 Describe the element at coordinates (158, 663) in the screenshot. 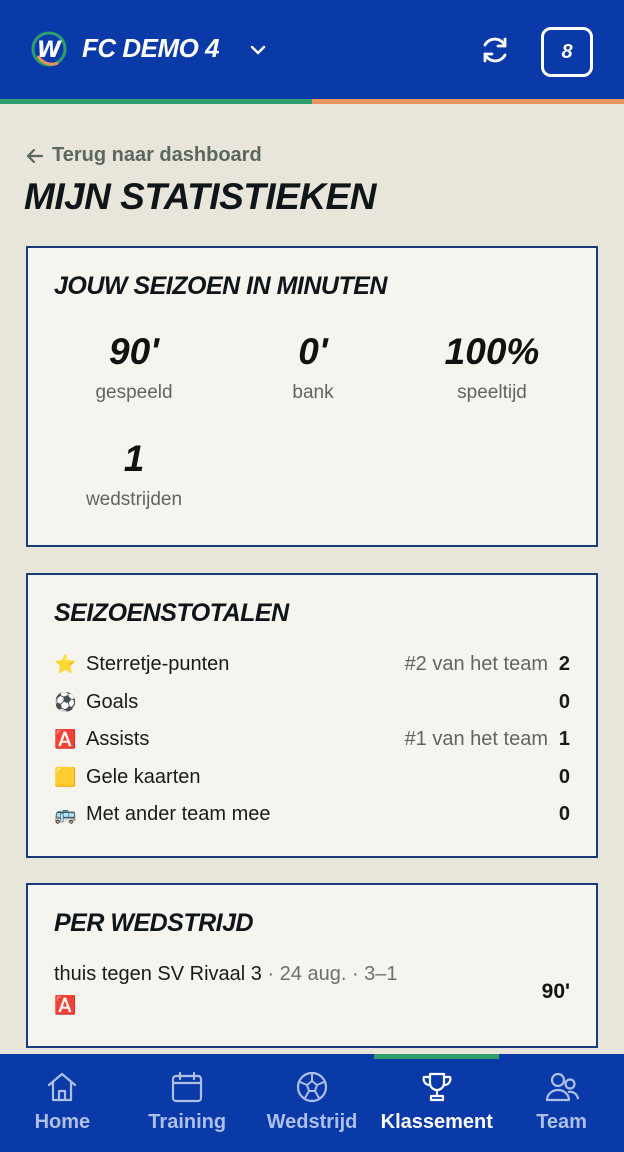

I see `row-label: Sterretje-punten` at that location.